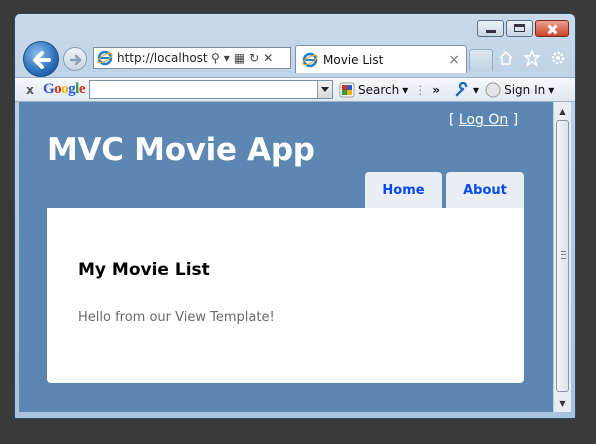 The width and height of the screenshot is (596, 444). I want to click on site-title: MVC Movie App, so click(181, 150).